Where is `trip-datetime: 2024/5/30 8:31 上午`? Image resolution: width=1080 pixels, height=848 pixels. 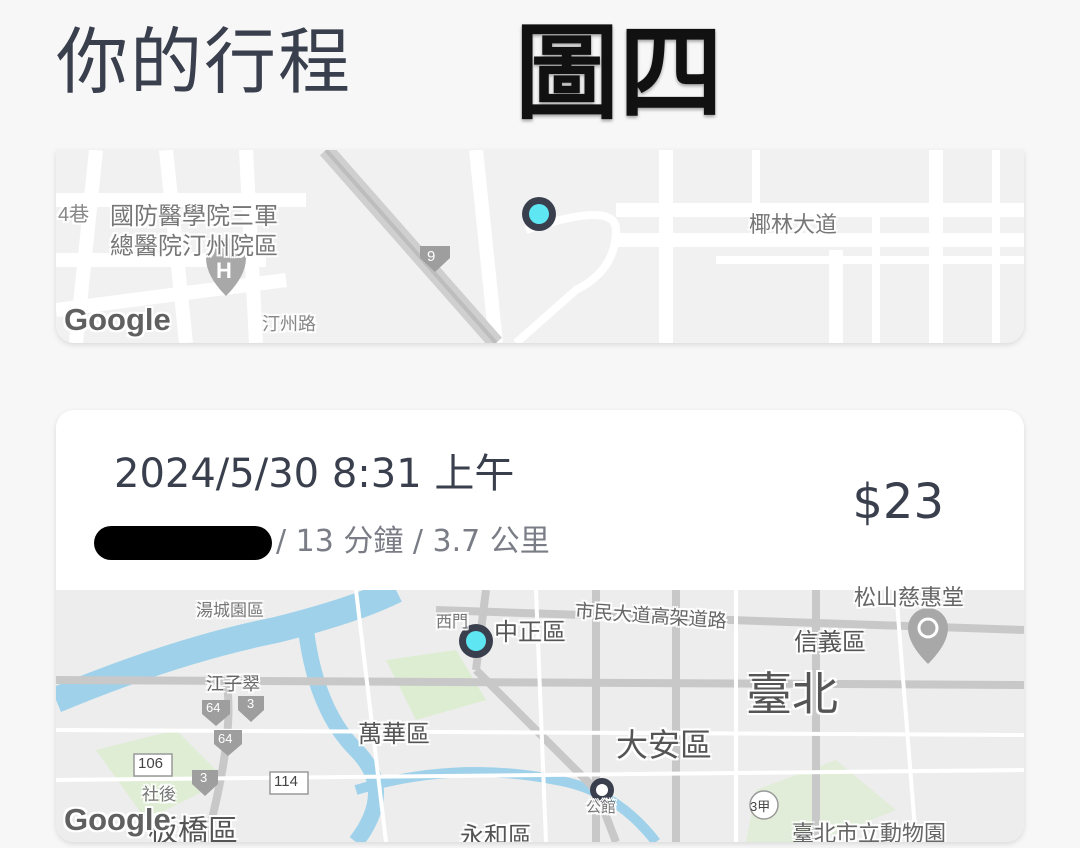 trip-datetime: 2024/5/30 8:31 上午 is located at coordinates (314, 474).